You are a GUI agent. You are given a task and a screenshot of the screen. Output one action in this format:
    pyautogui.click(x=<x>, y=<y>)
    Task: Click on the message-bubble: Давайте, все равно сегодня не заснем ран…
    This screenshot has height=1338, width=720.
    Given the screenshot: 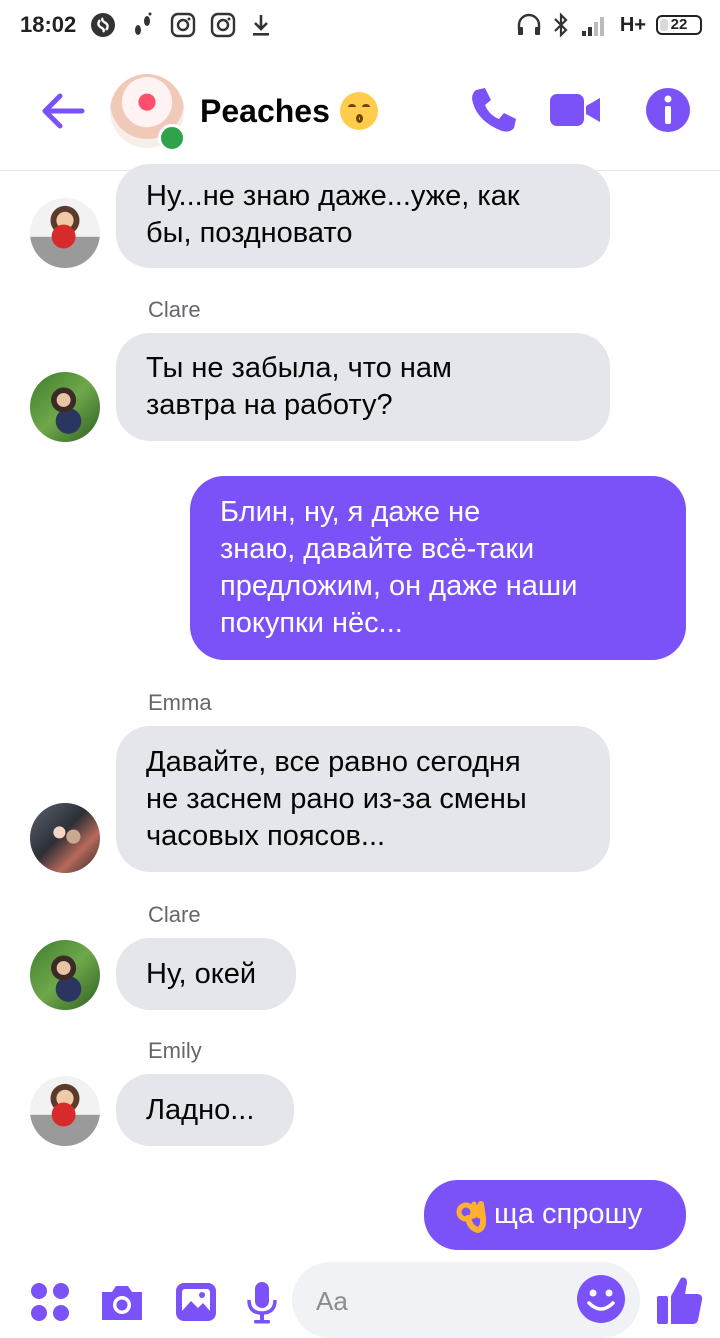 What is the action you would take?
    pyautogui.click(x=363, y=799)
    